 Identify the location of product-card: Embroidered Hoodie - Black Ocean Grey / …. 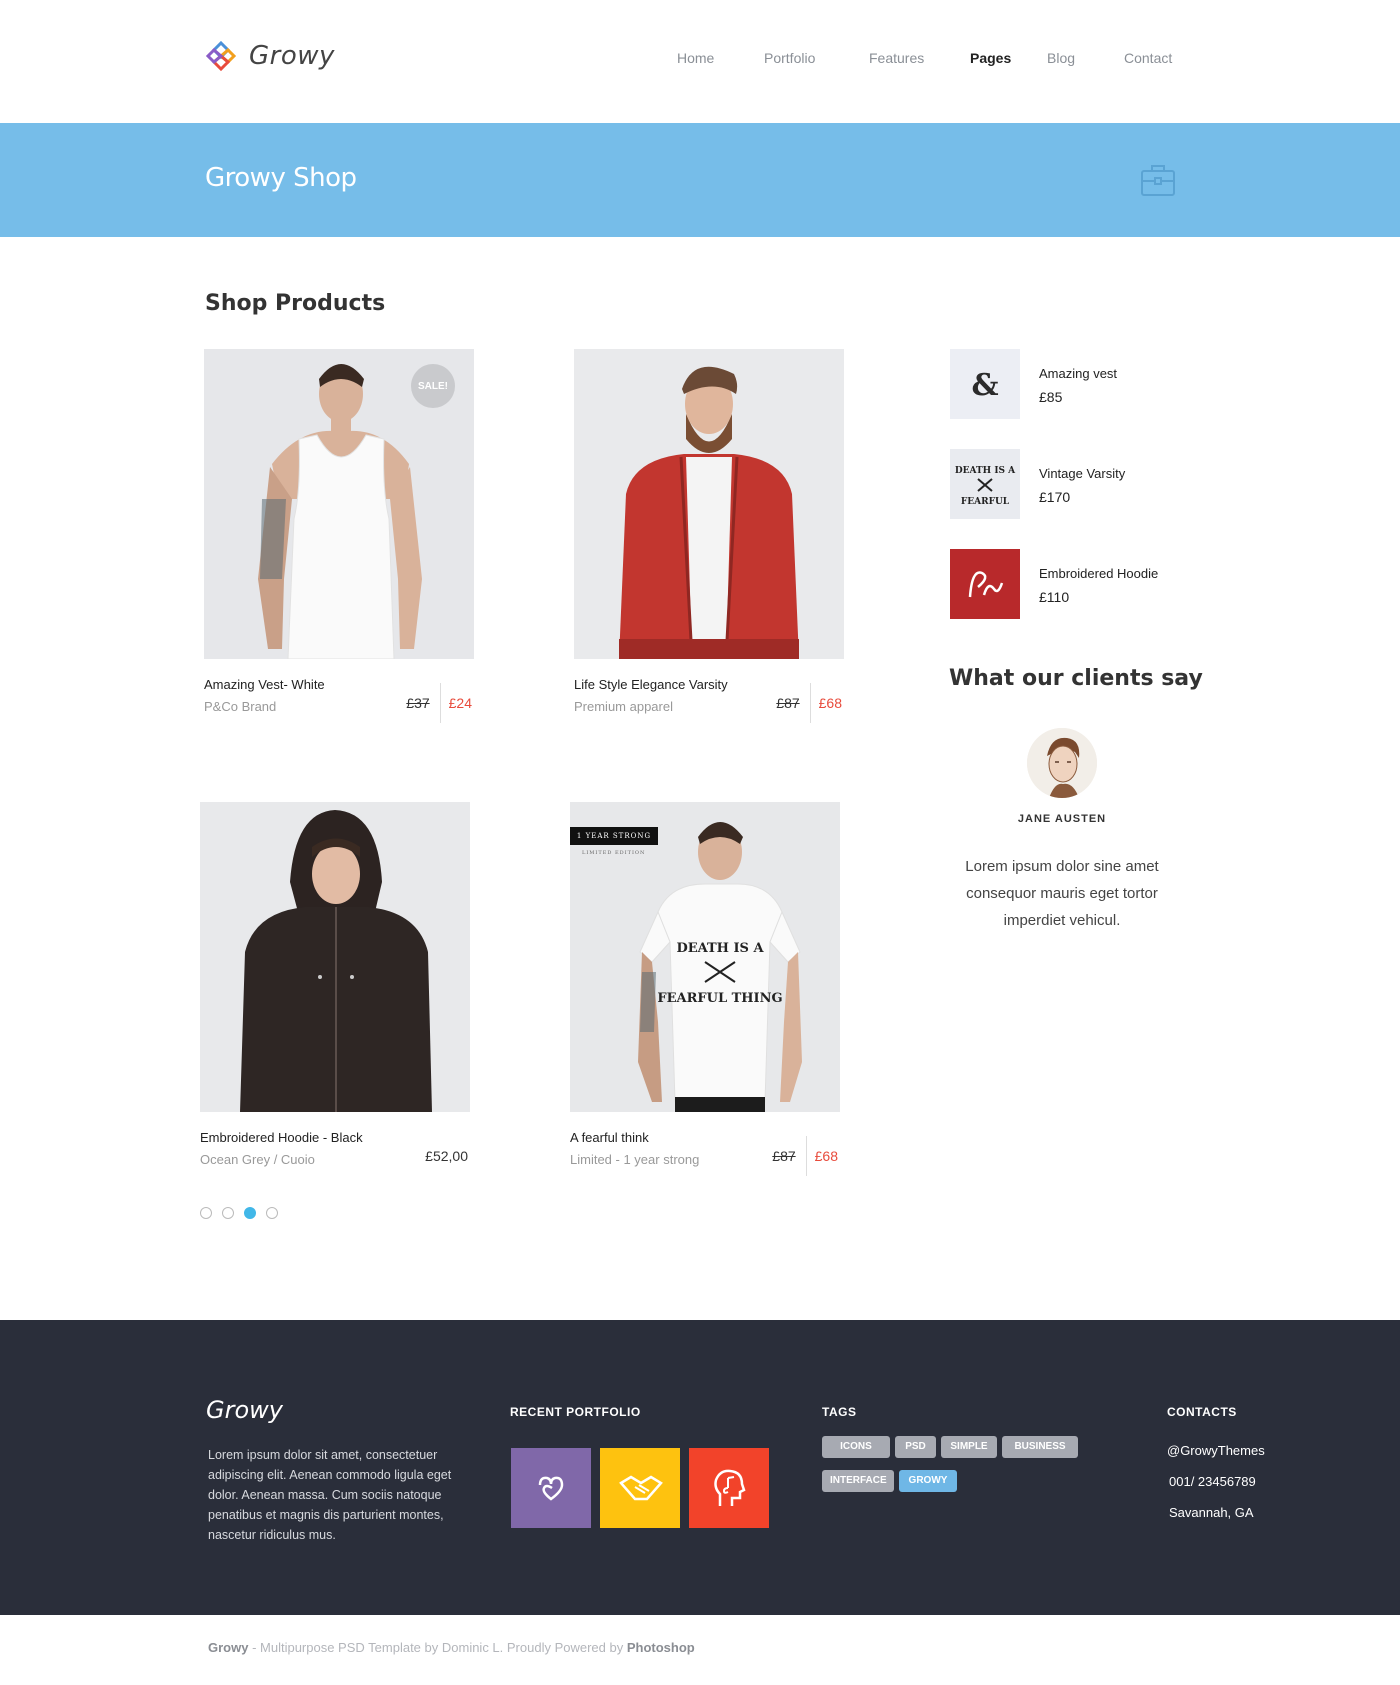
(336, 991).